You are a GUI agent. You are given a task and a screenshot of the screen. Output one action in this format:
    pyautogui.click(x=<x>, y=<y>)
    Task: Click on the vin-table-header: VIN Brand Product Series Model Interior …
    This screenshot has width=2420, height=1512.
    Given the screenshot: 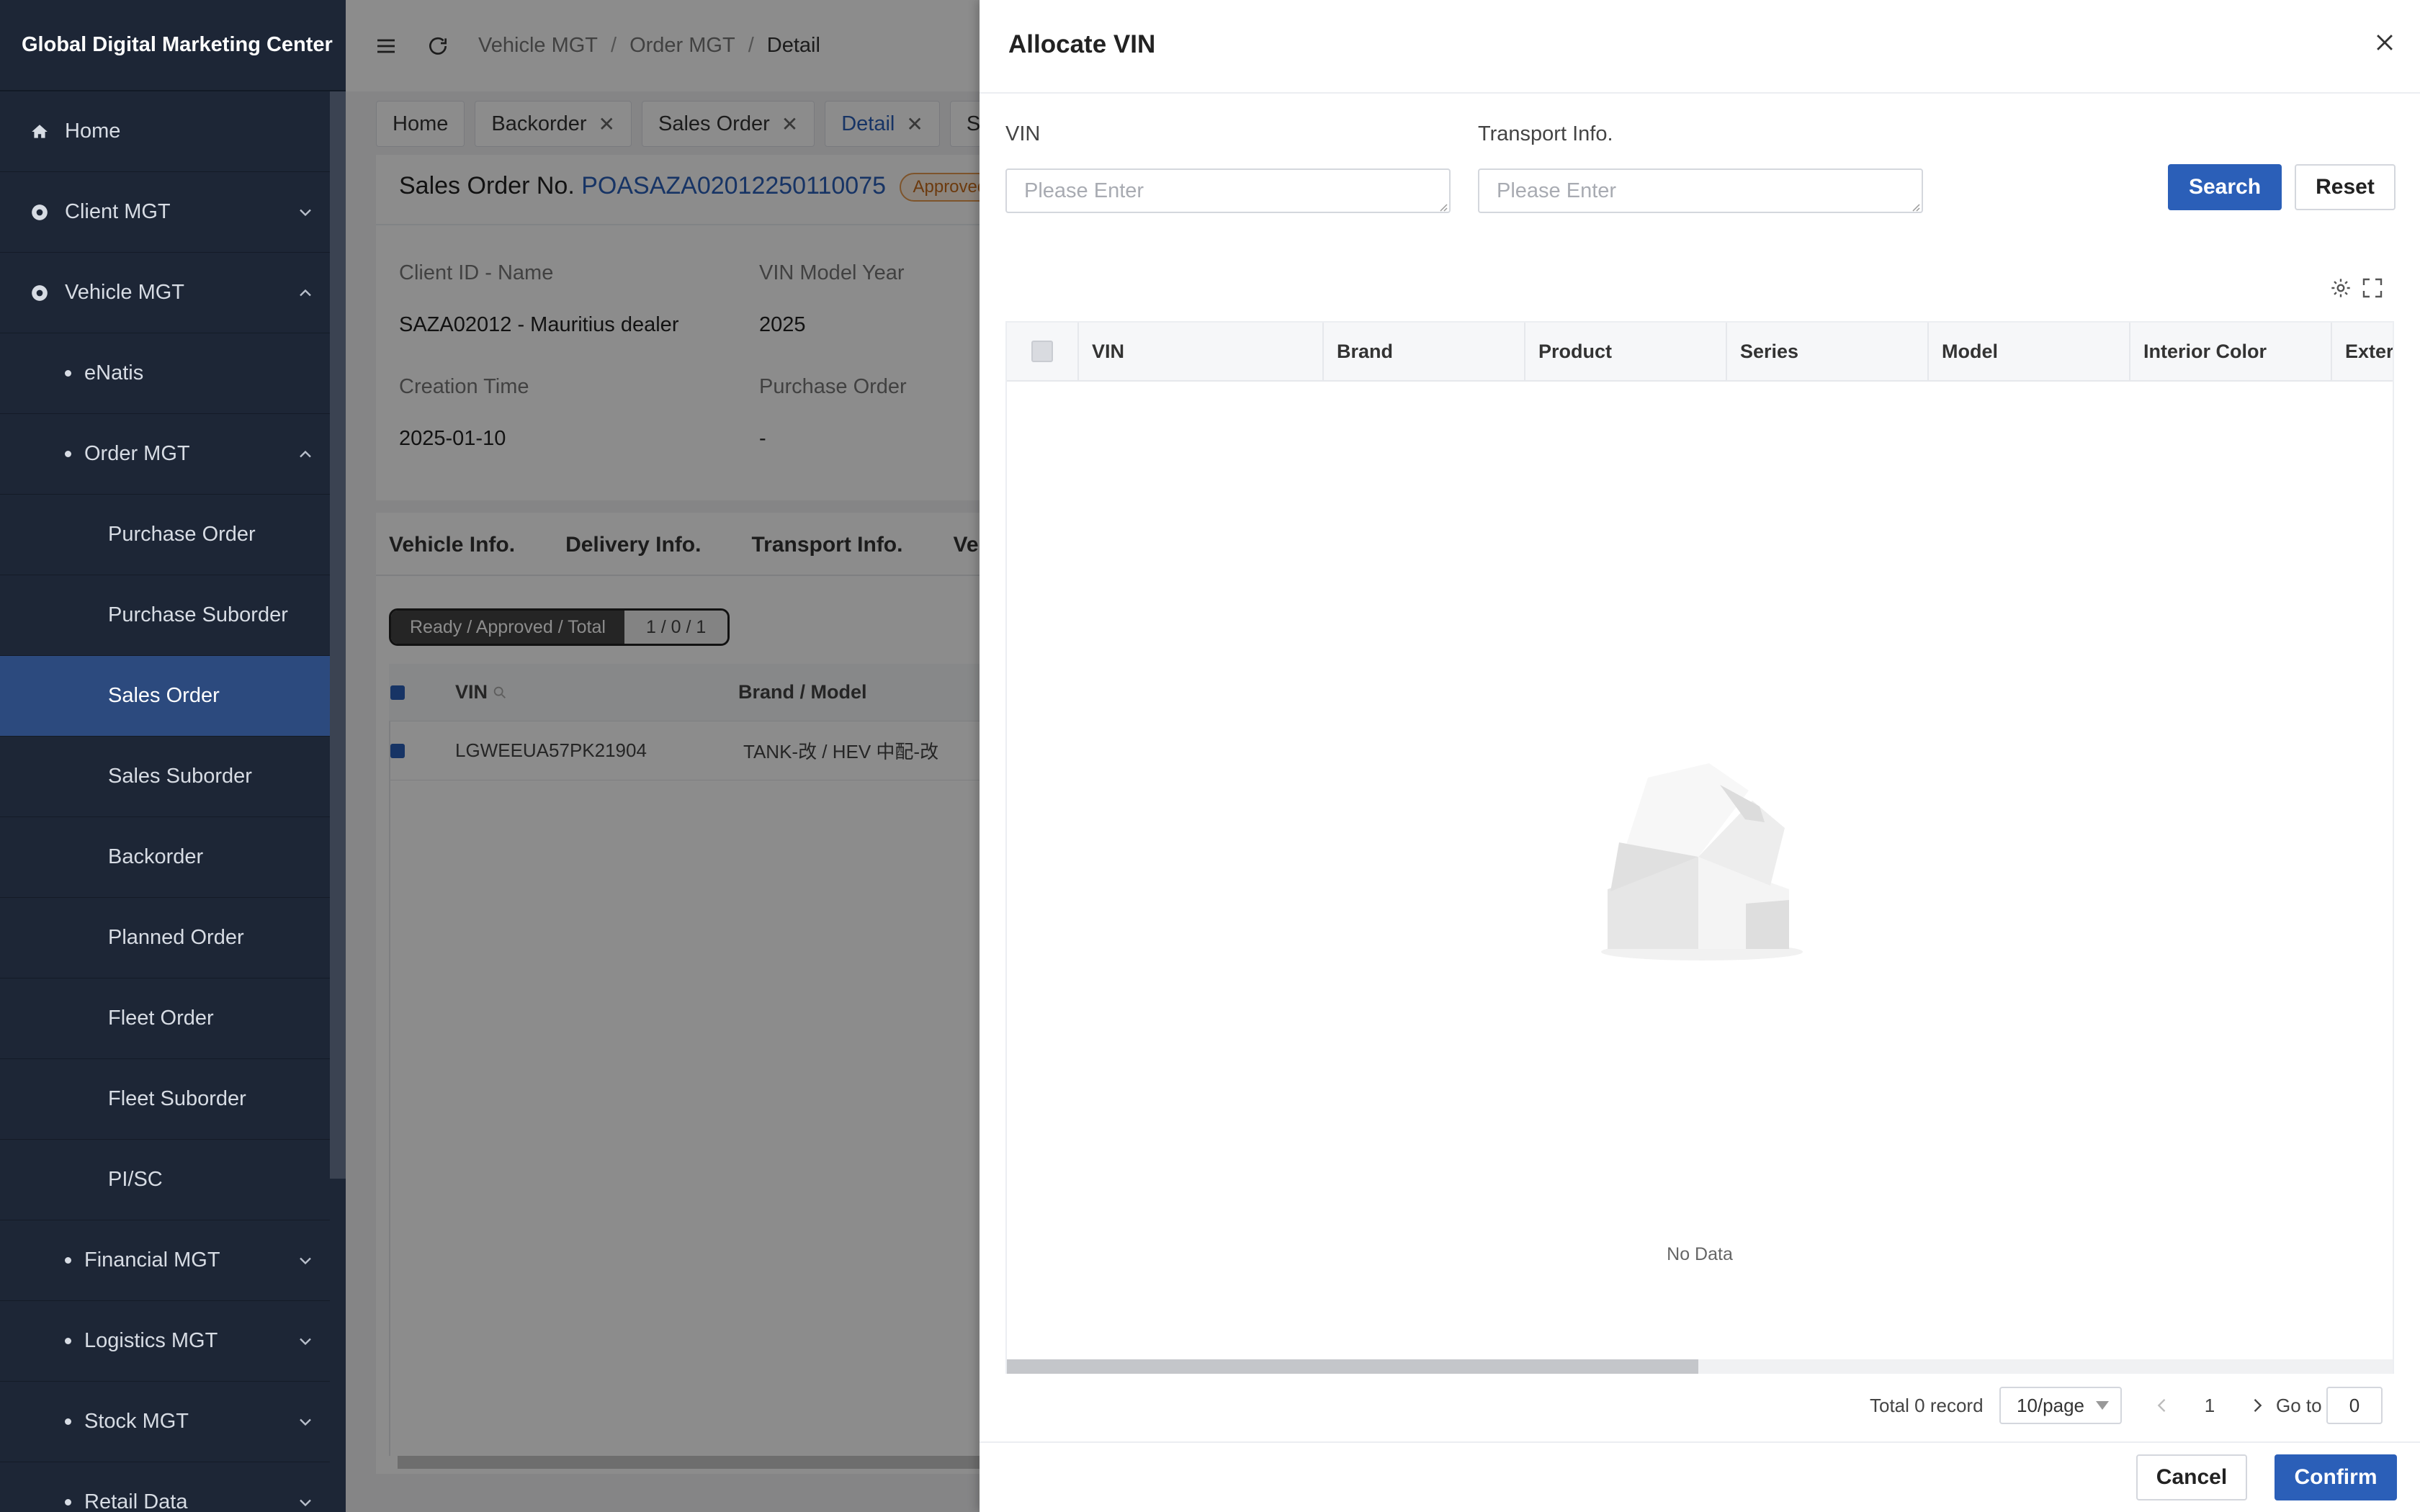 What is the action you would take?
    pyautogui.click(x=1700, y=352)
    